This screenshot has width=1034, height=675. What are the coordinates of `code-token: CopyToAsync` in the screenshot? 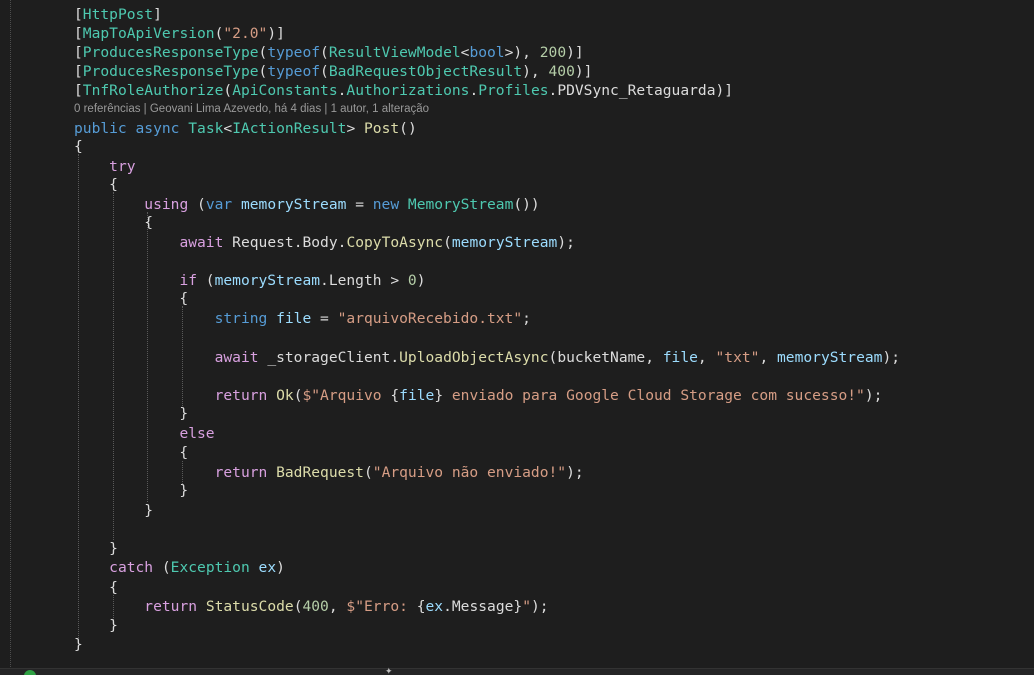 It's located at (395, 242).